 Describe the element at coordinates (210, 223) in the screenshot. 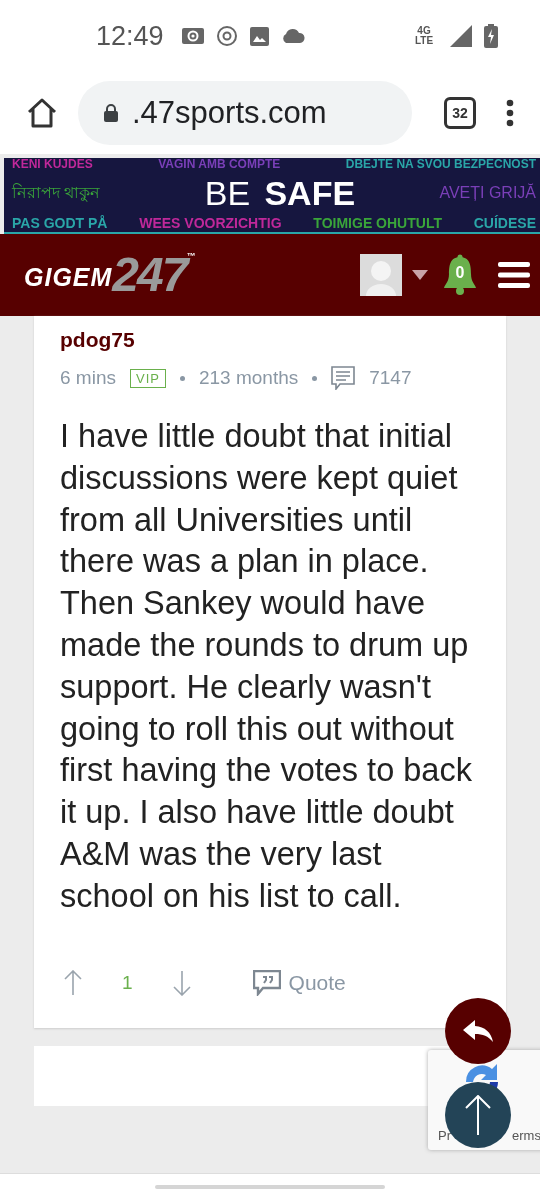

I see `banner-text: WEES VOORZICHTIG` at that location.